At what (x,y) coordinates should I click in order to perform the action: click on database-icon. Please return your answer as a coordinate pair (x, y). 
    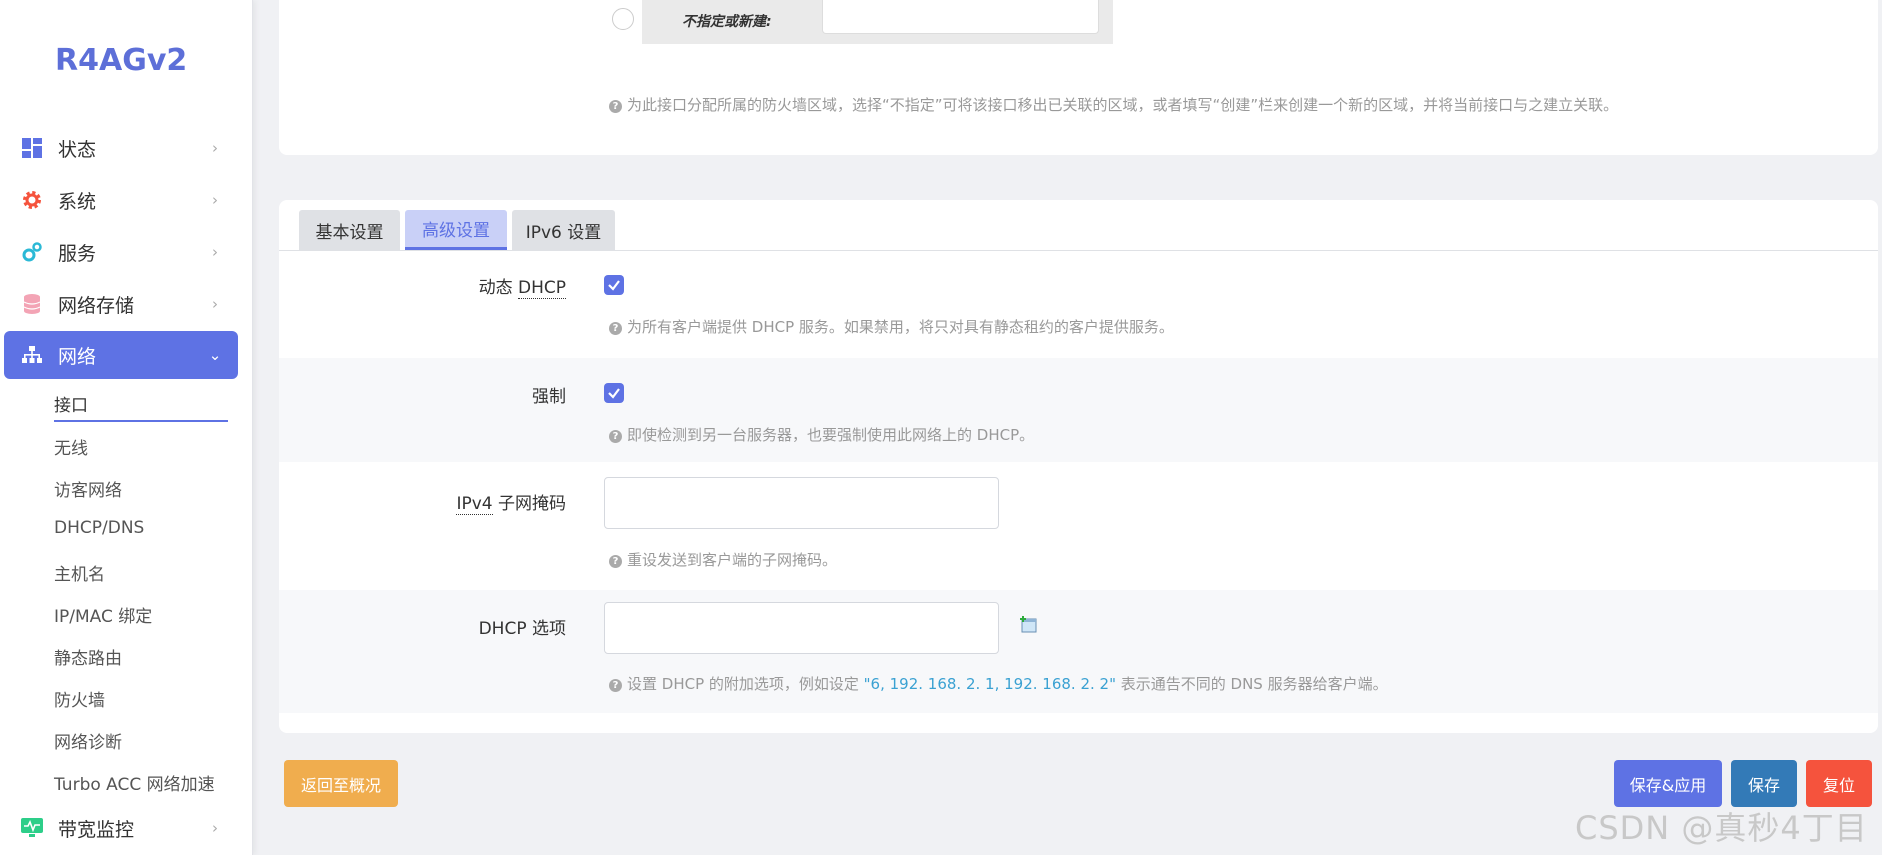
    Looking at the image, I should click on (32, 304).